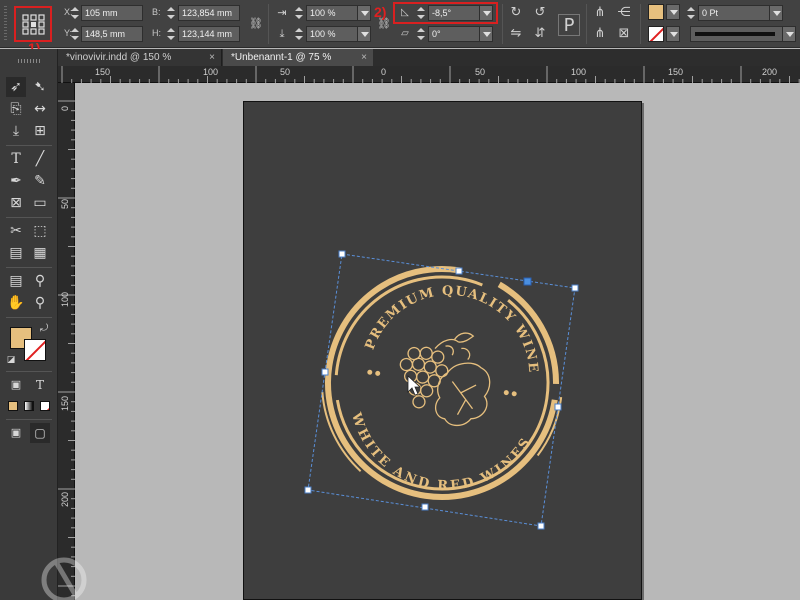 This screenshot has height=600, width=800. What do you see at coordinates (40, 385) in the screenshot?
I see `formatting-text-icon: T` at bounding box center [40, 385].